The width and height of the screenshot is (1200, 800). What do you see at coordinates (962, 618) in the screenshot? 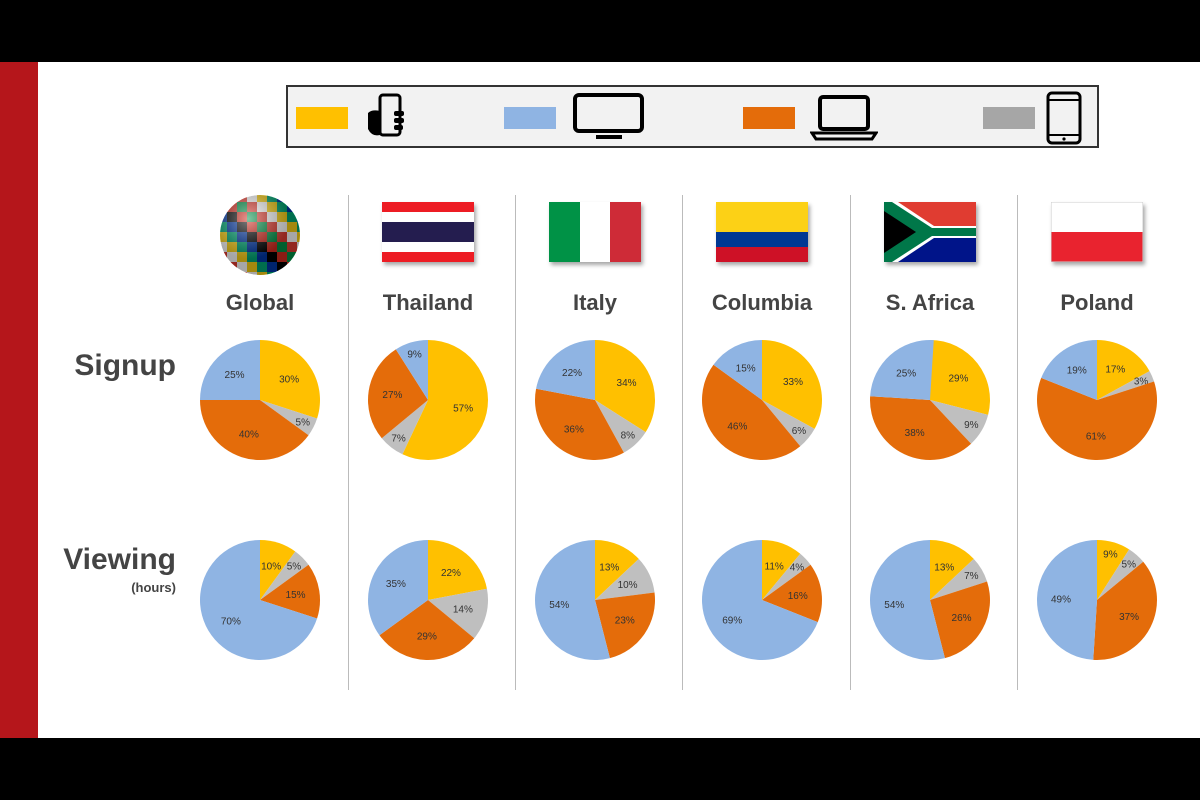
I see `viewing-south-africa-label-laptop: 26%` at bounding box center [962, 618].